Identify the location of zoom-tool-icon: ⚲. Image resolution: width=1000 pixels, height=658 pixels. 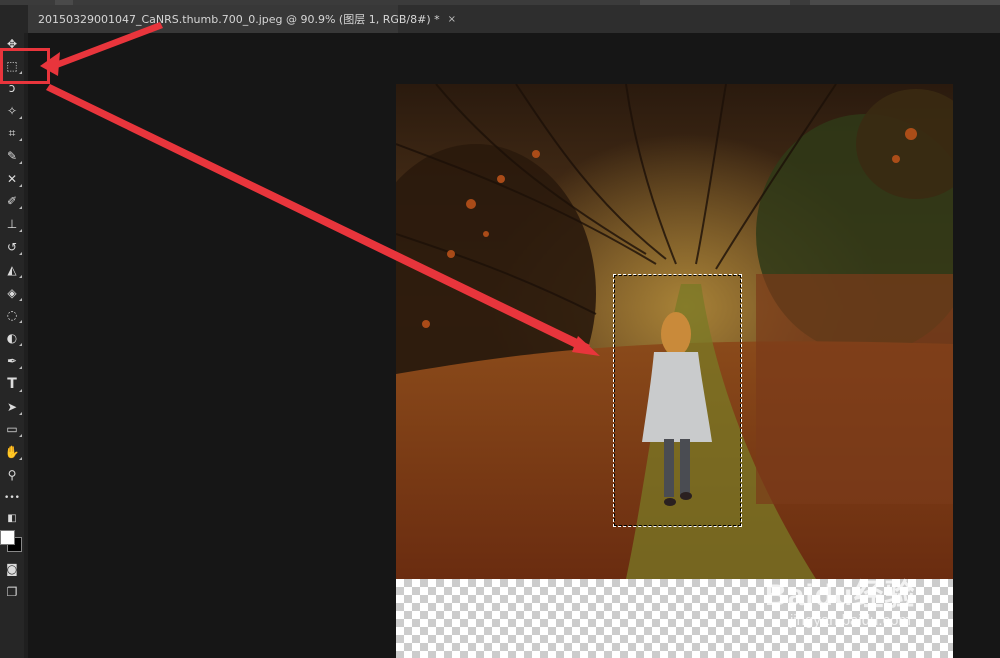
(12, 475).